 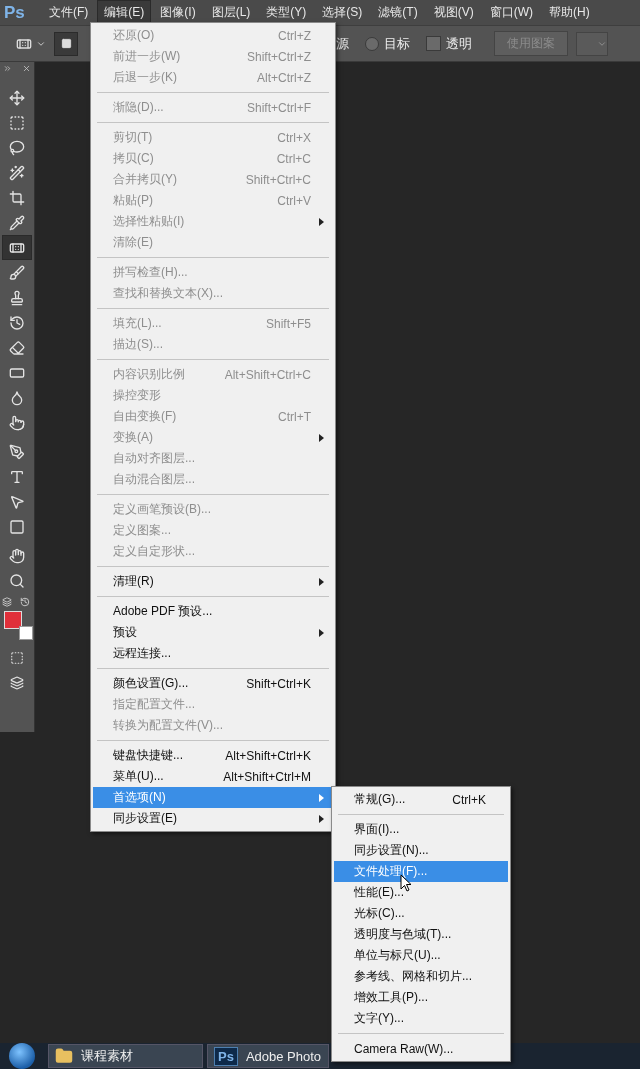 What do you see at coordinates (213, 776) in the screenshot?
I see `menu-item: 菜单(U)... Alt+Shift+Ctrl+M` at bounding box center [213, 776].